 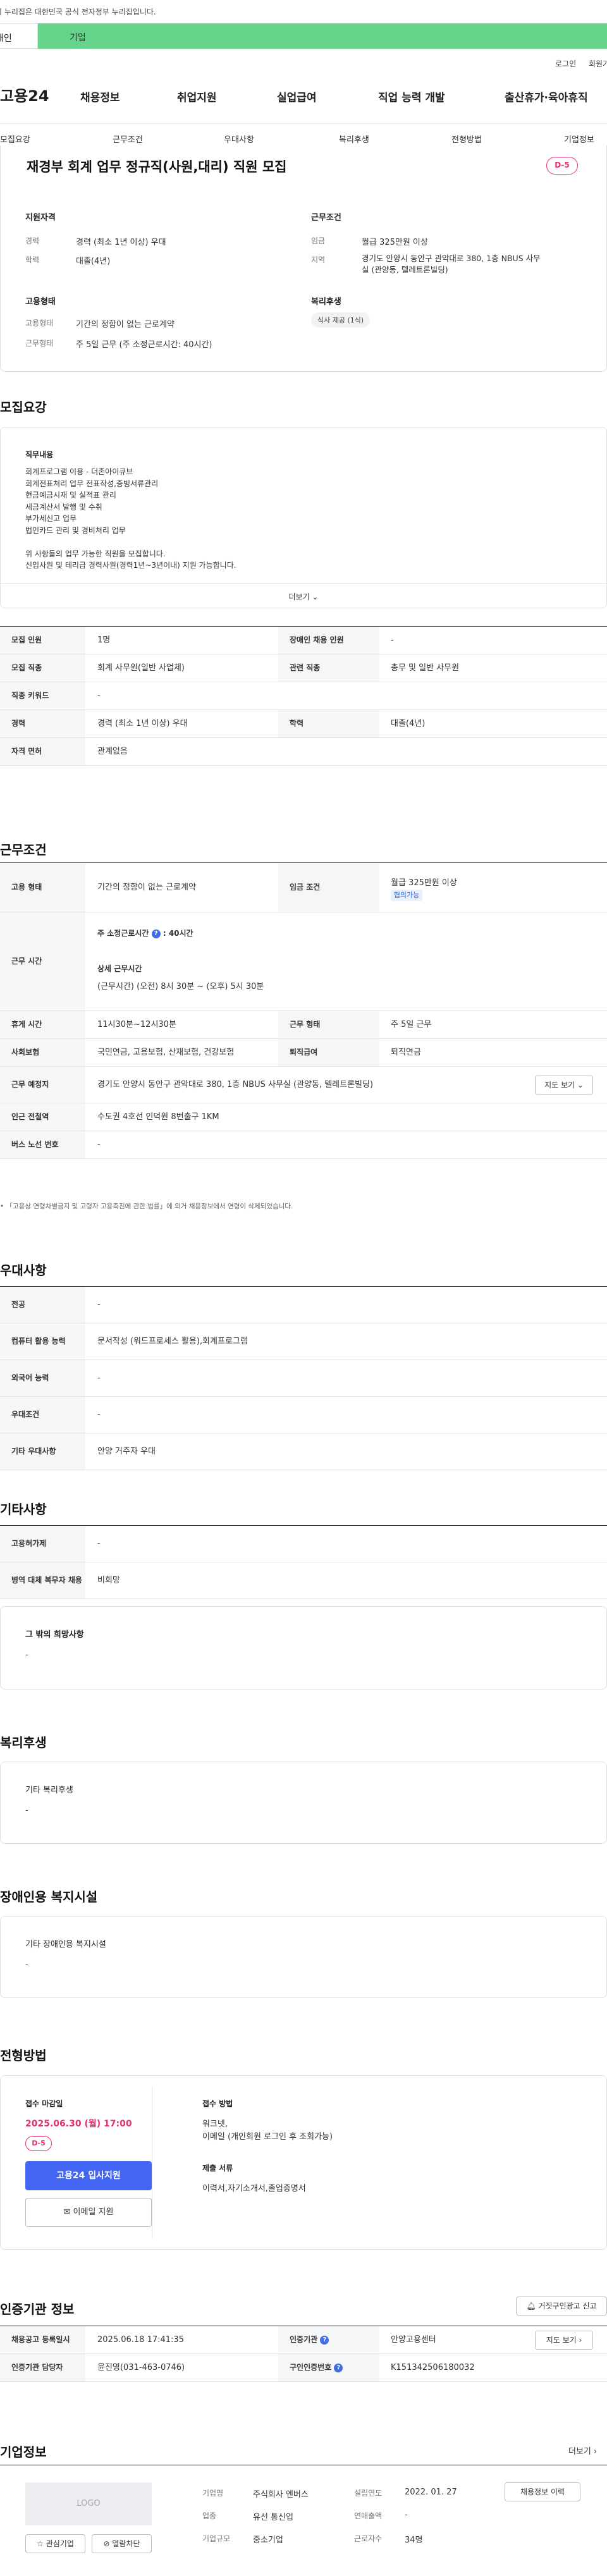 What do you see at coordinates (158, 1117) in the screenshot?
I see `table-value: 수도권 4호선 인덕원 8번출구 1KM` at bounding box center [158, 1117].